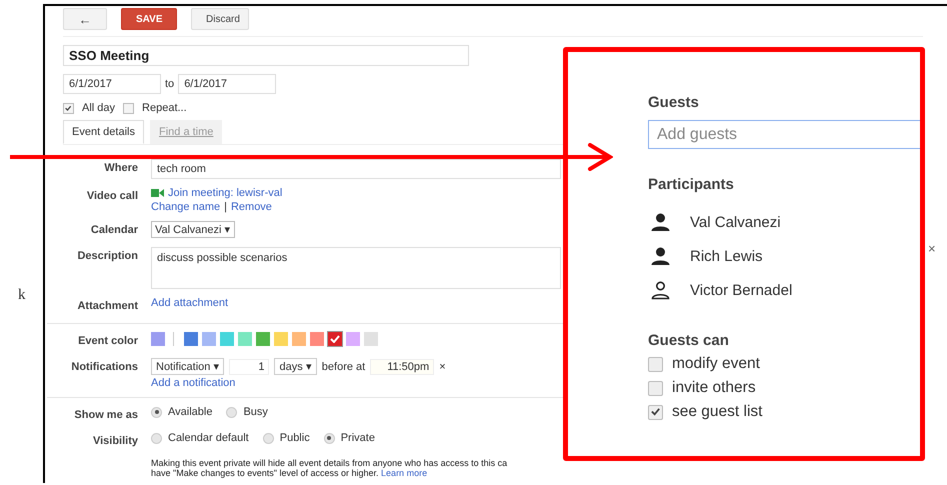 Image resolution: width=947 pixels, height=485 pixels. Describe the element at coordinates (357, 438) in the screenshot. I see `radio-label: Private` at that location.